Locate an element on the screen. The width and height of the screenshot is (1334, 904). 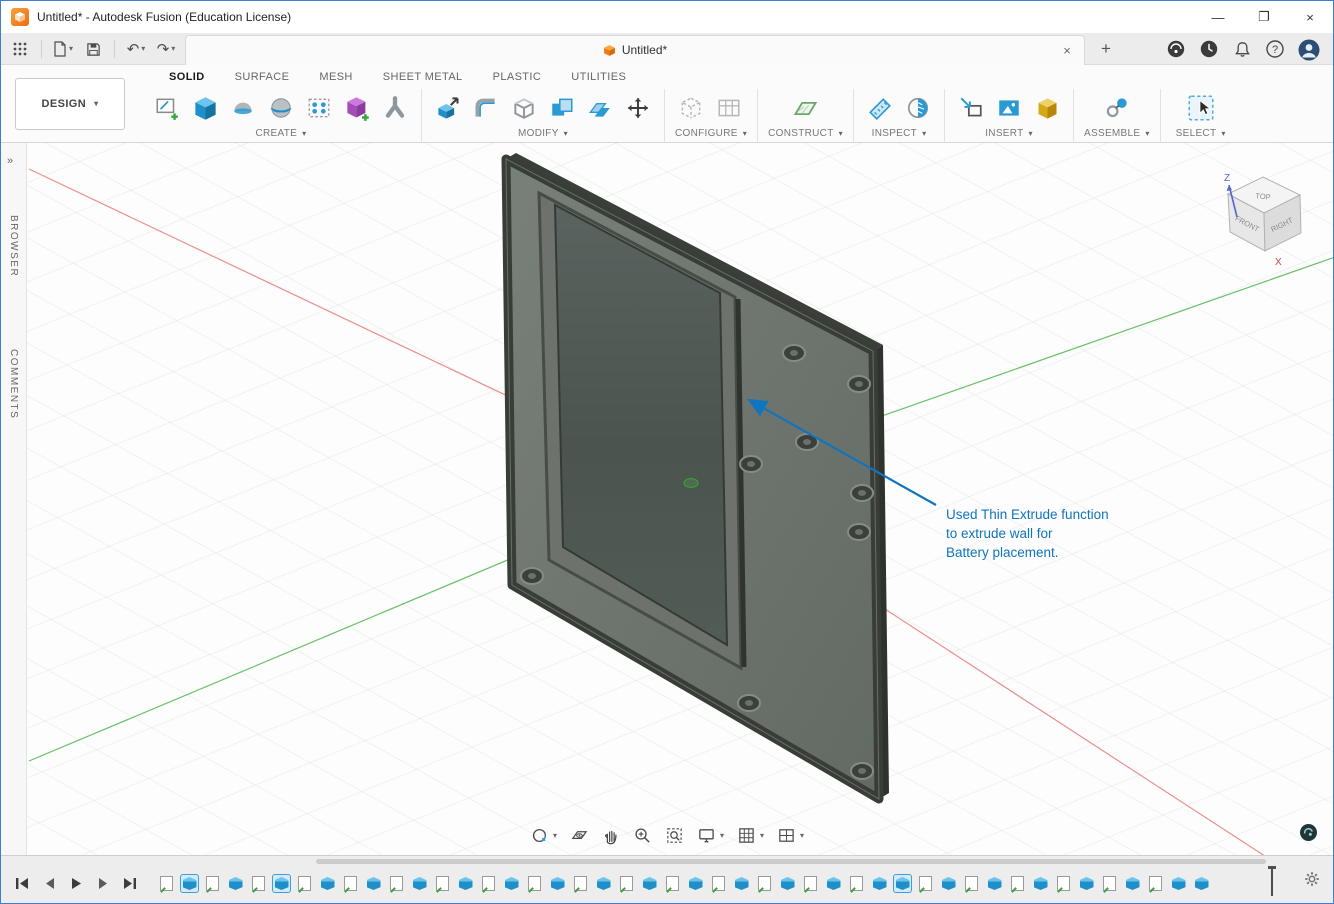
skip-to-end-icon is located at coordinates (130, 884).